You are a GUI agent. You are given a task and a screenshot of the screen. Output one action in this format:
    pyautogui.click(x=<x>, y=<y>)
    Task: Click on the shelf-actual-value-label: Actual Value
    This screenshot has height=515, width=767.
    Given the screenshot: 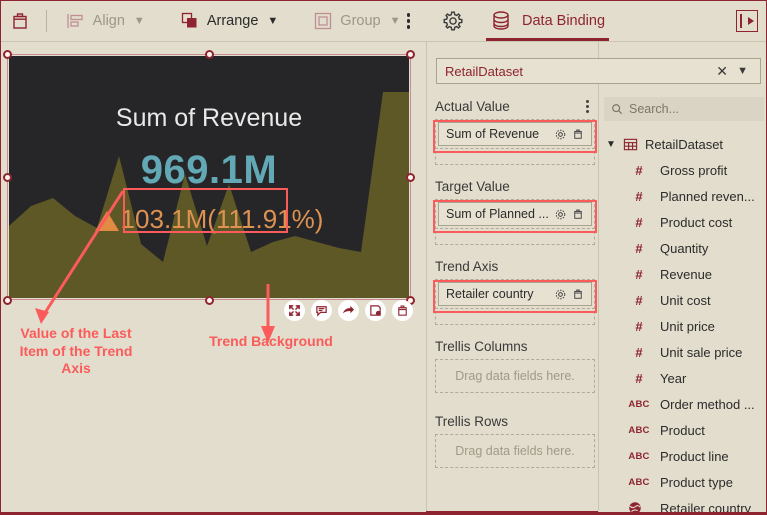 What is the action you would take?
    pyautogui.click(x=472, y=106)
    